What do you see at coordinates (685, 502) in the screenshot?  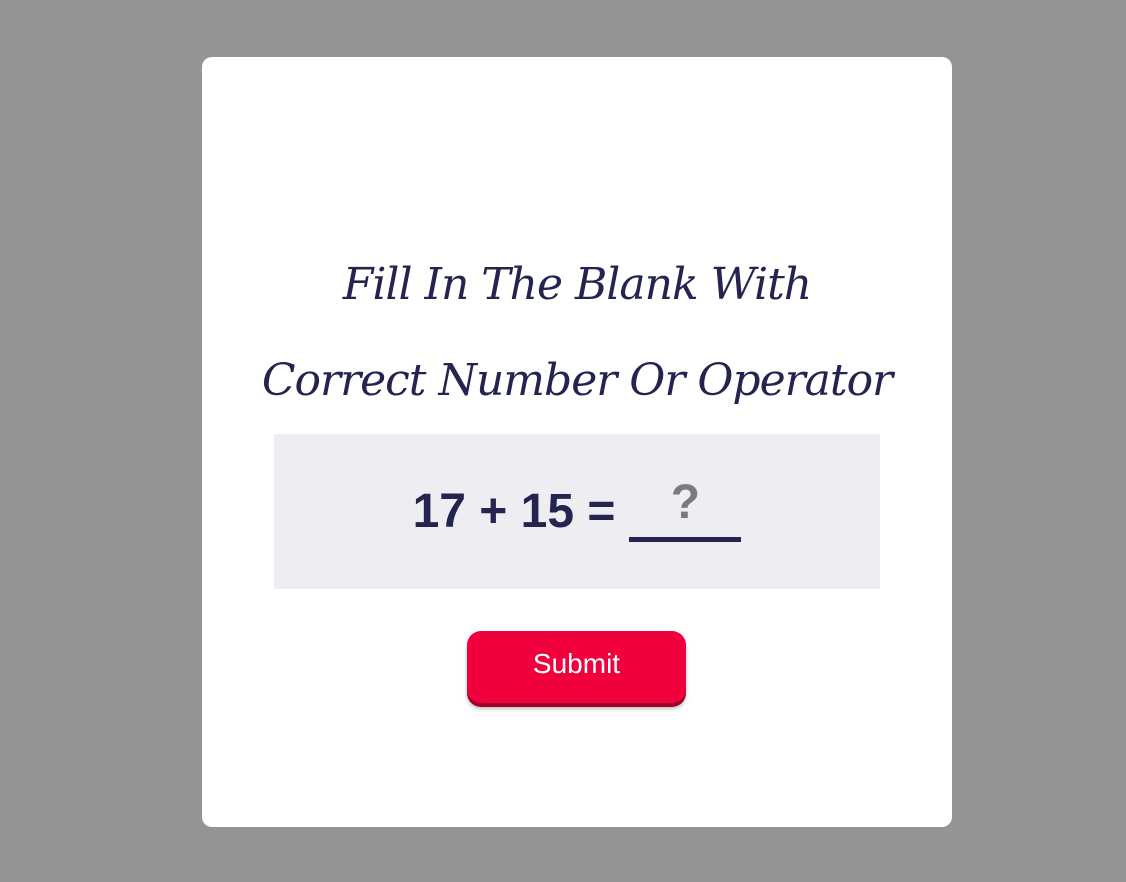 I see `answer-placeholder: ?` at bounding box center [685, 502].